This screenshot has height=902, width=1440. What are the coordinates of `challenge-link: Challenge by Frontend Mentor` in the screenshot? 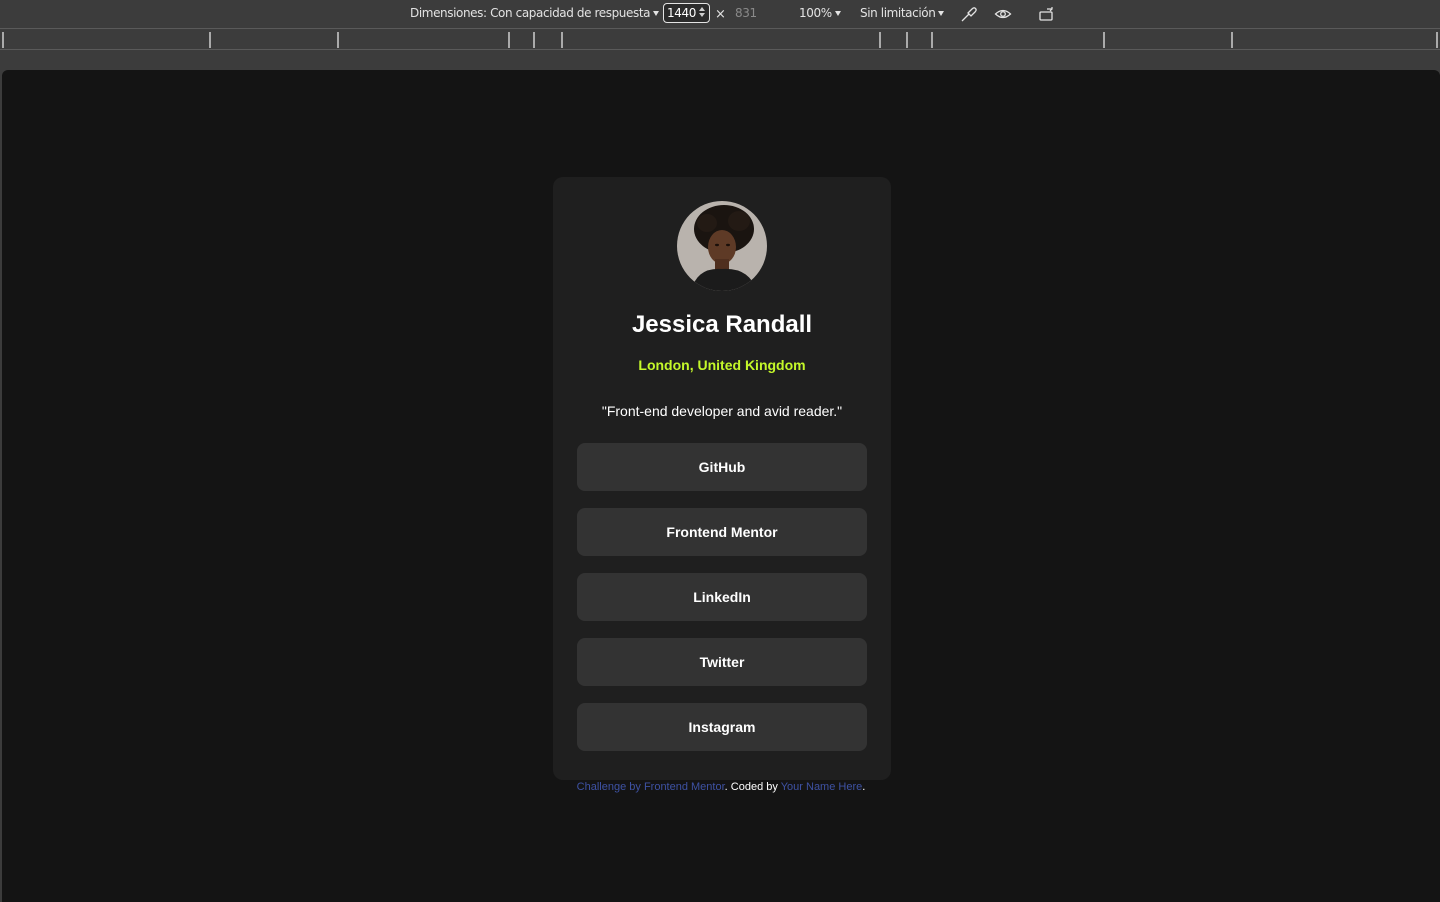 It's located at (651, 787).